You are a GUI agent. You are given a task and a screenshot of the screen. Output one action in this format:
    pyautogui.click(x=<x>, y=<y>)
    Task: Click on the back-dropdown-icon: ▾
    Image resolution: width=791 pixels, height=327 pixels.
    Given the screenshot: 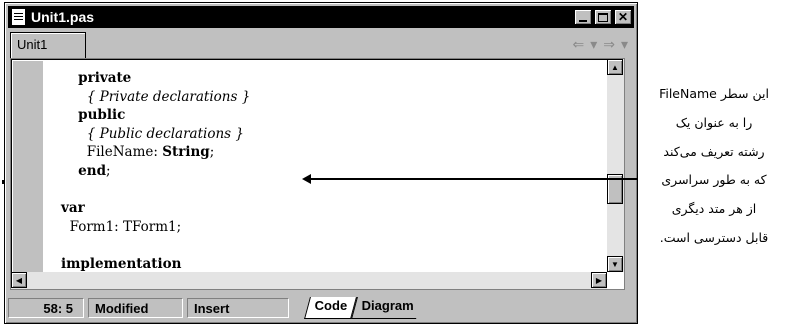 What is the action you would take?
    pyautogui.click(x=593, y=44)
    